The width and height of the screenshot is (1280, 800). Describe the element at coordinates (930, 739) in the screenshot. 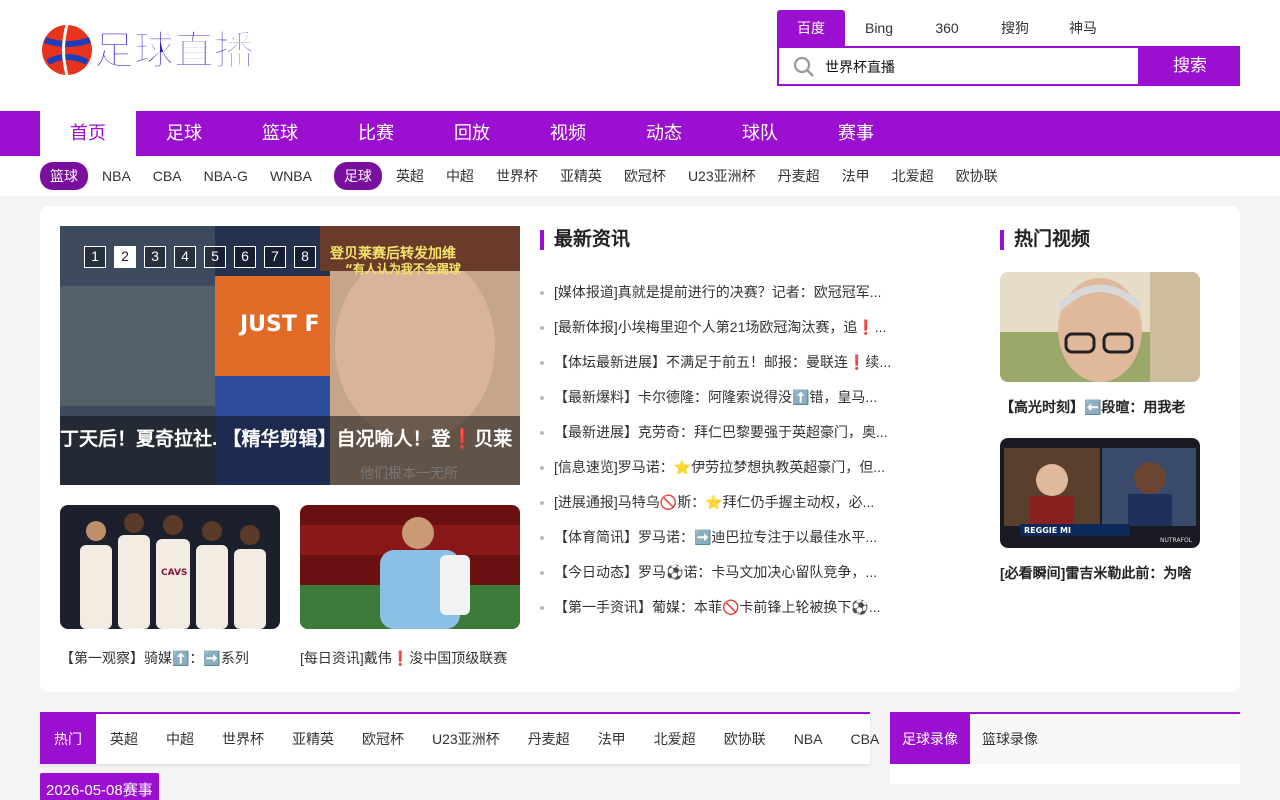

I see `tab-football-replay: 足球录像` at that location.